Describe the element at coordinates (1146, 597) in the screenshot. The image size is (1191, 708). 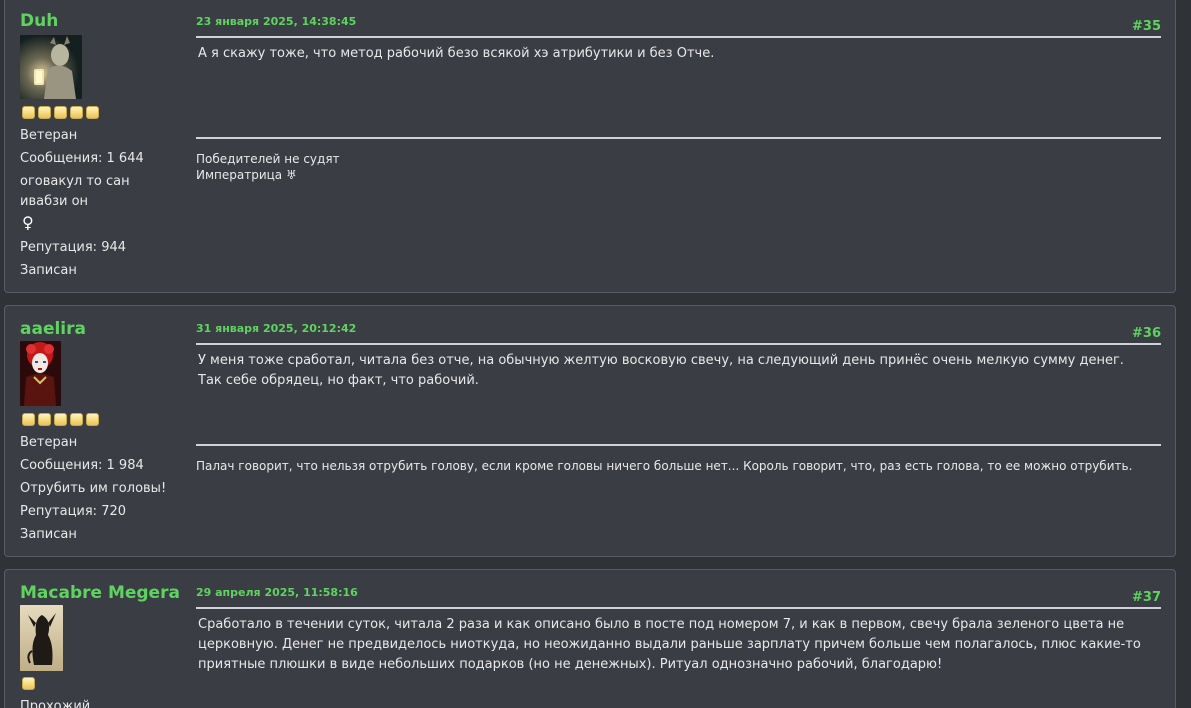
I see `post-number-link: #37` at that location.